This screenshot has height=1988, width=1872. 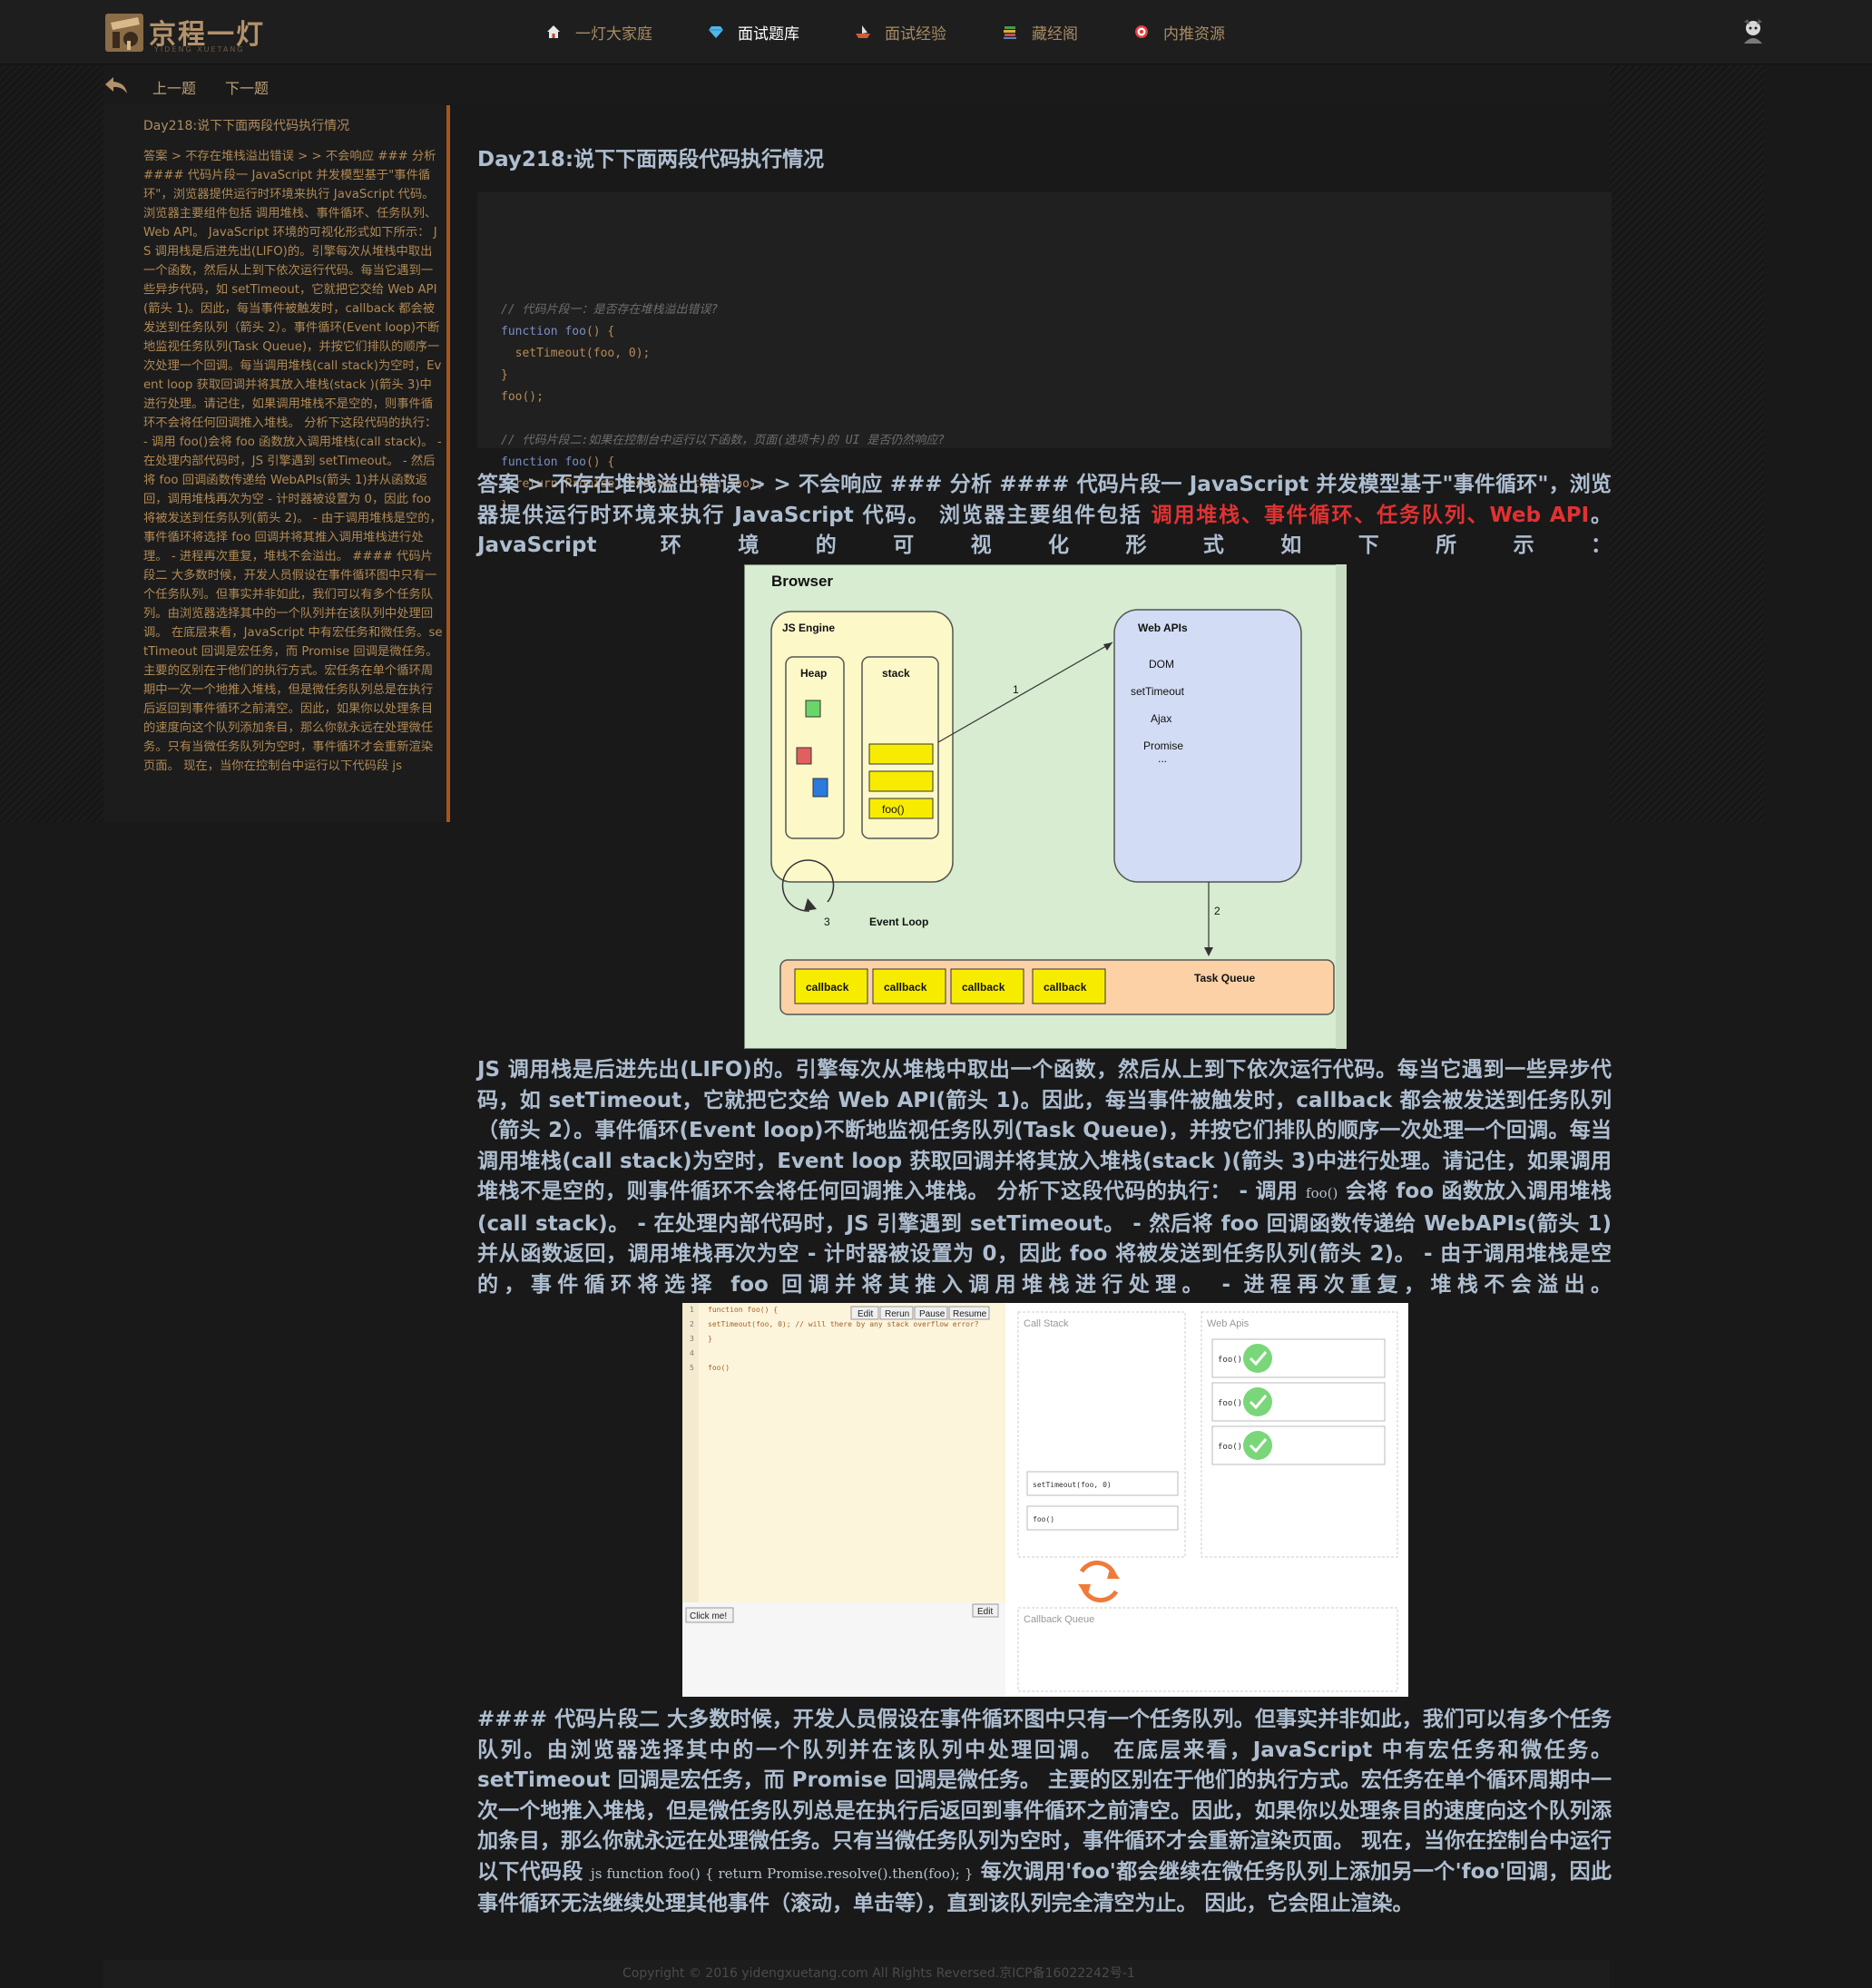 I want to click on nav-label: 一灯大家庭, so click(x=614, y=34).